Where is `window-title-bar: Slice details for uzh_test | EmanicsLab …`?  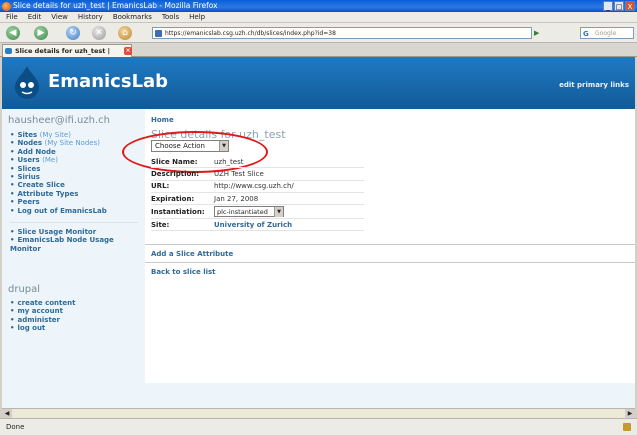
window-title-bar: Slice details for uzh_test | EmanicsLab … is located at coordinates (318, 6).